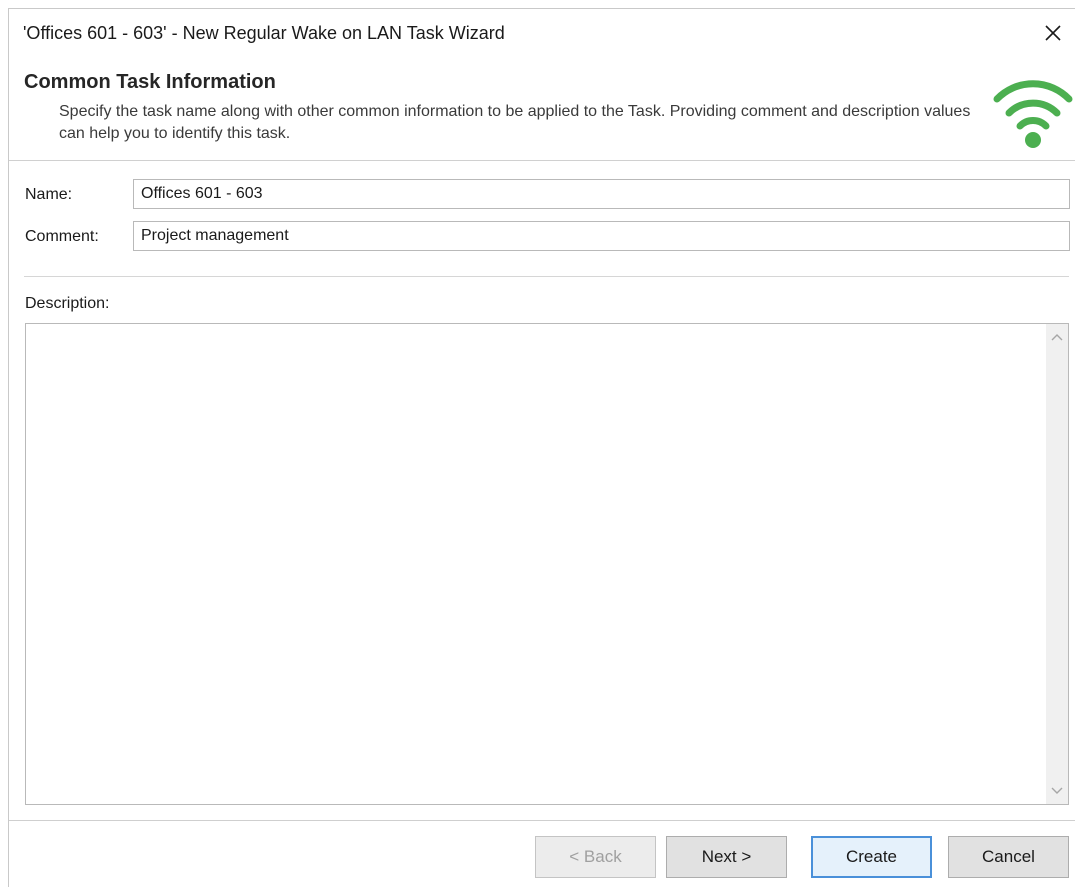 The image size is (1075, 887). I want to click on scroll-down-button, so click(1057, 791).